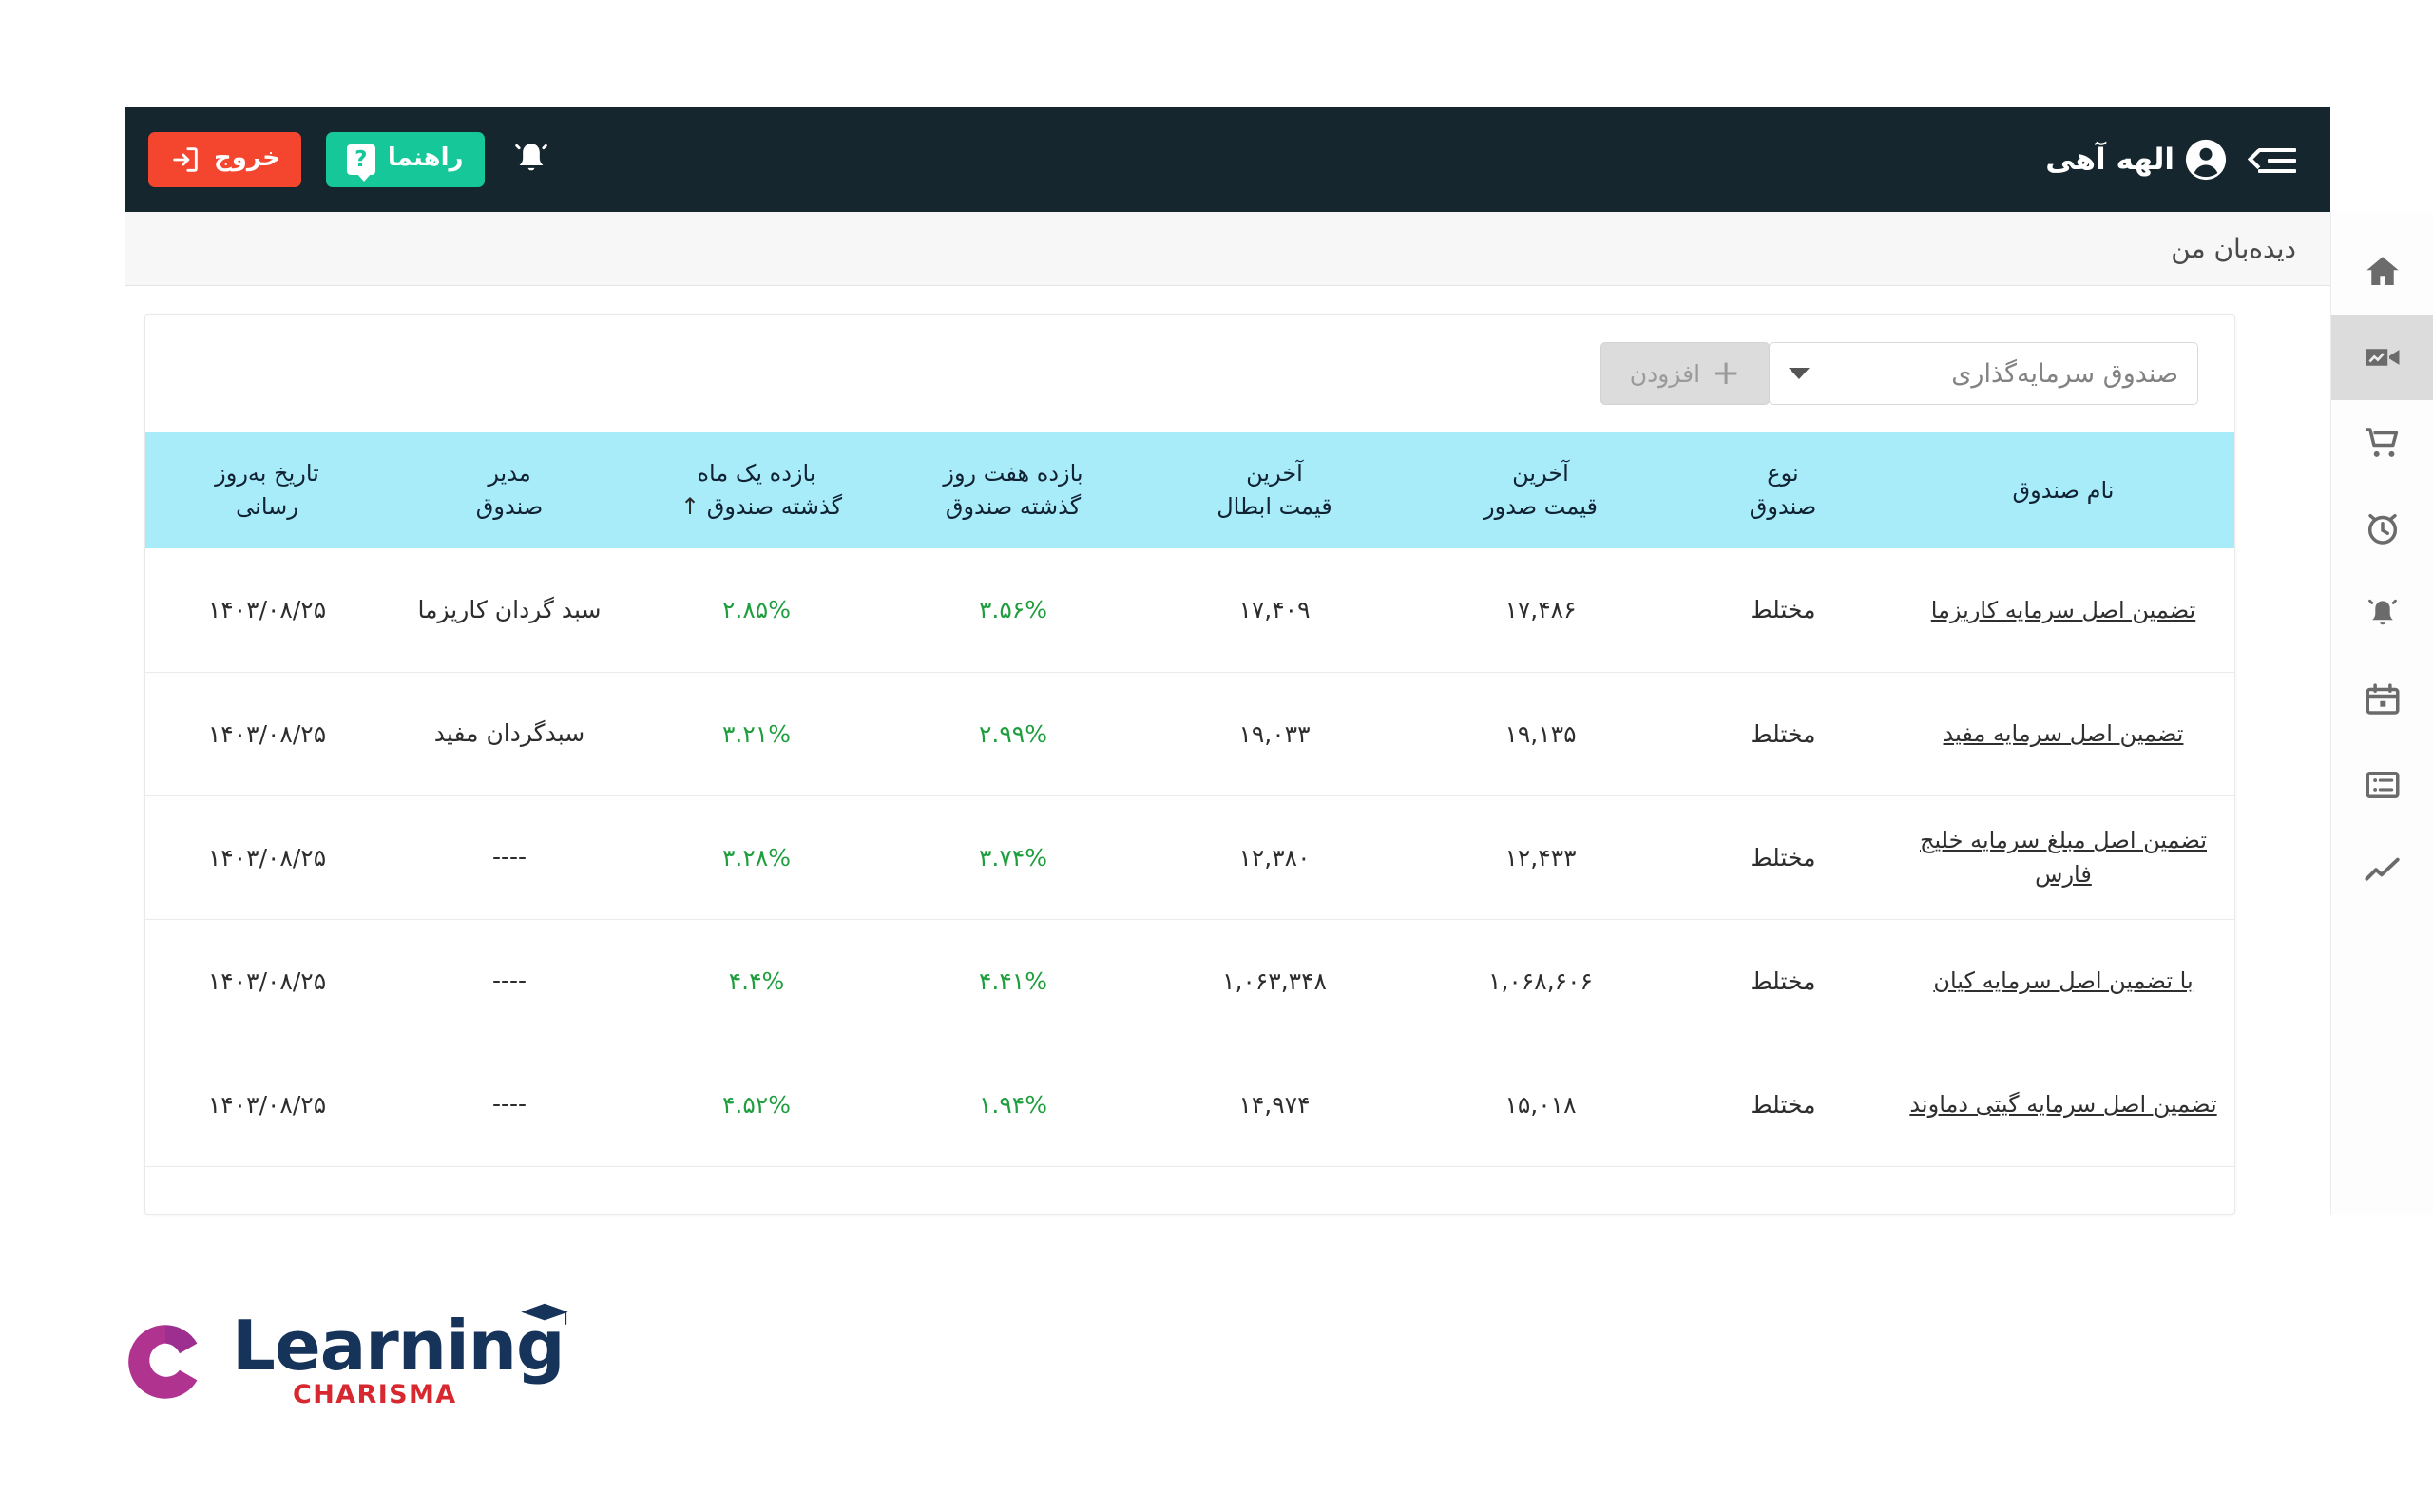 This screenshot has width=2433, height=1512. I want to click on cell-cancel-price: ۱,۰۶۳,۳۴۸, so click(1274, 981).